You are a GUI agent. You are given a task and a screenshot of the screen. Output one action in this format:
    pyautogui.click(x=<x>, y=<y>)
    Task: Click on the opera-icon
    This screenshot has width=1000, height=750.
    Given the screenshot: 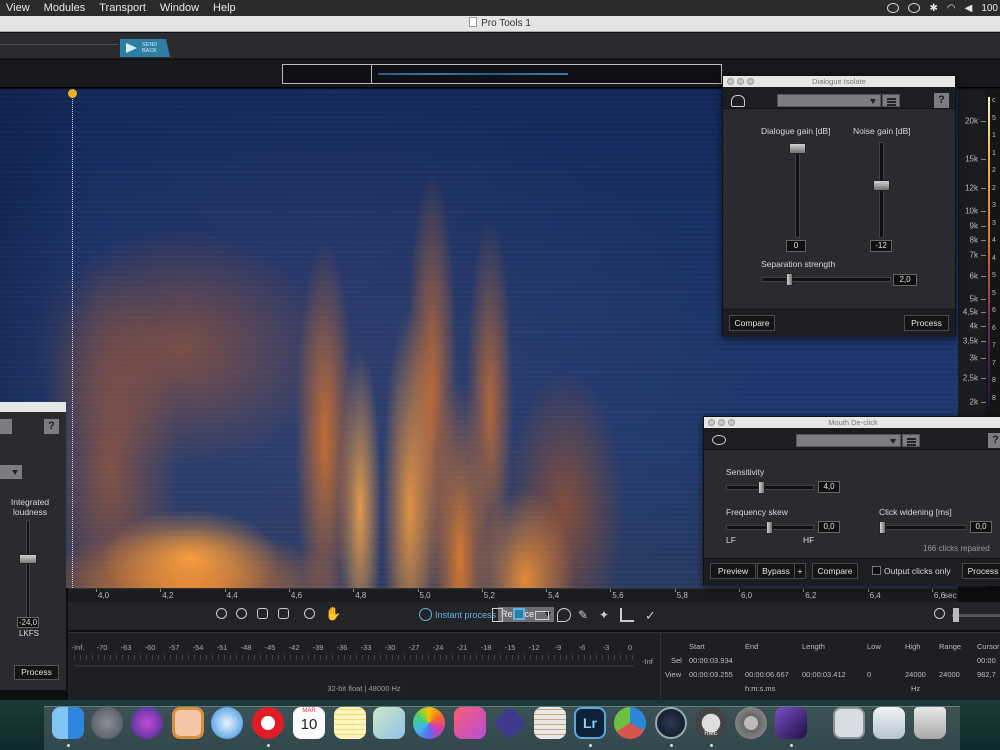 What is the action you would take?
    pyautogui.click(x=268, y=723)
    